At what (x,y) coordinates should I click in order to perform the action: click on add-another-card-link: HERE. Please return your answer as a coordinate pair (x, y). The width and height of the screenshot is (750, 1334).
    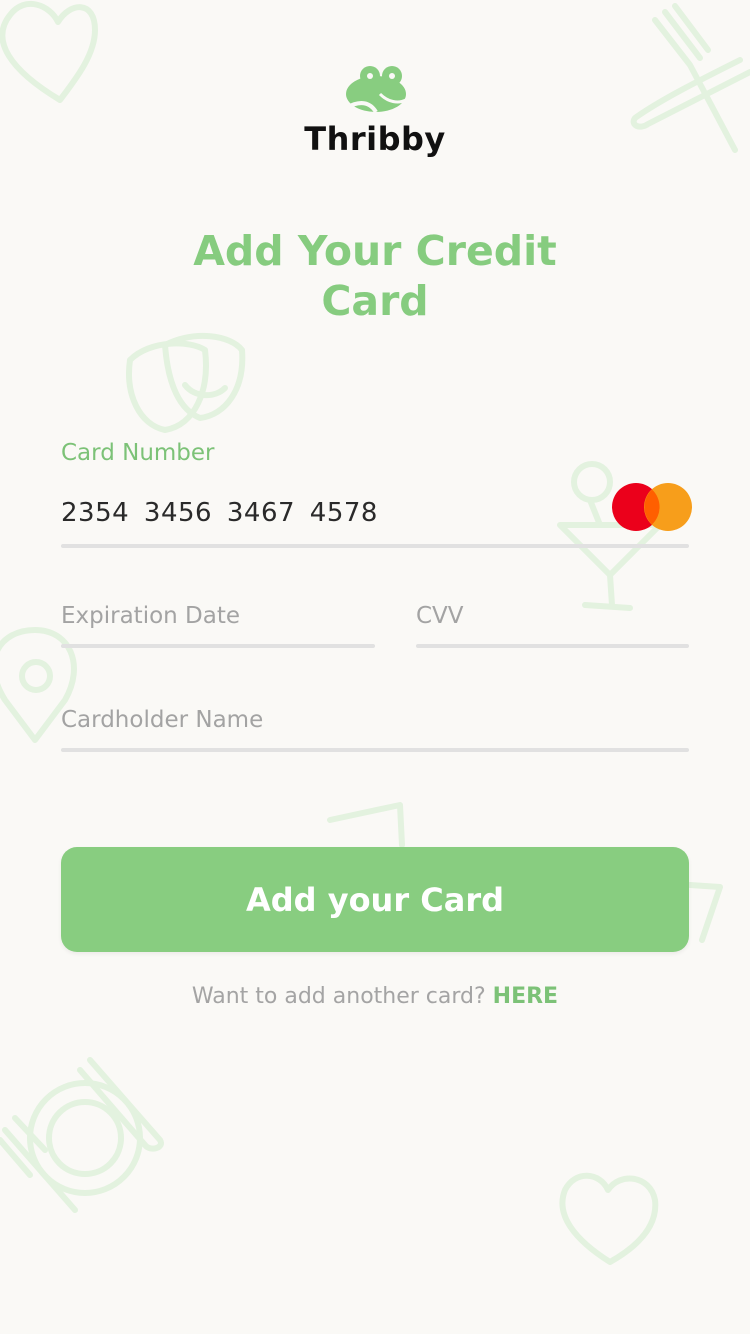
    Looking at the image, I should click on (525, 996).